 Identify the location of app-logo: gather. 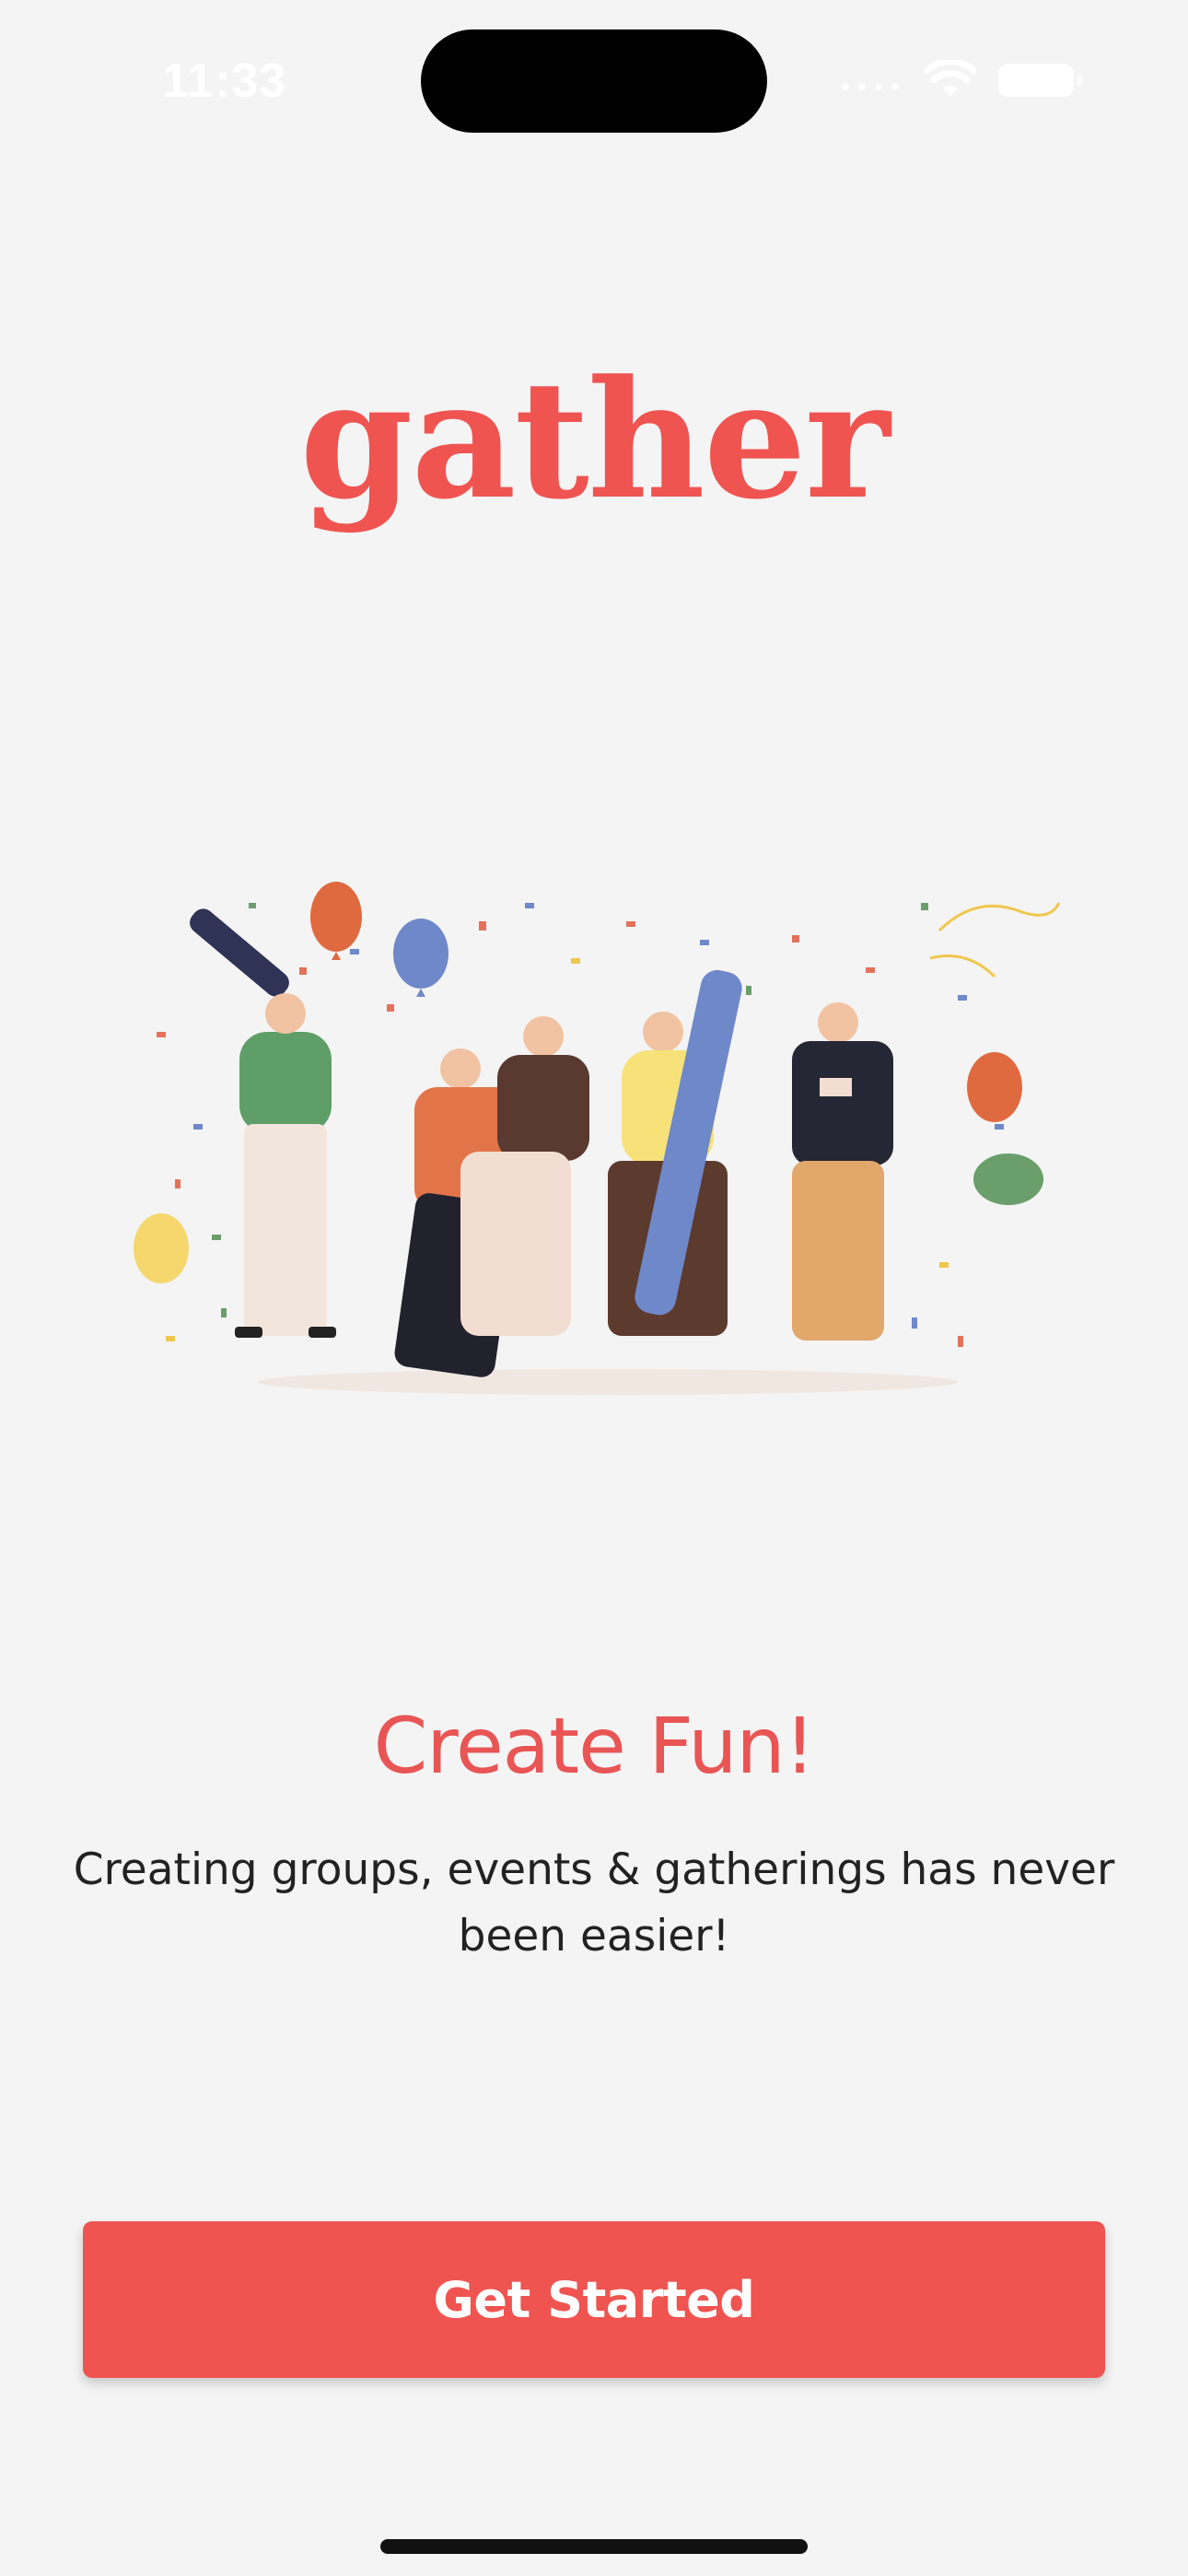
(594, 440).